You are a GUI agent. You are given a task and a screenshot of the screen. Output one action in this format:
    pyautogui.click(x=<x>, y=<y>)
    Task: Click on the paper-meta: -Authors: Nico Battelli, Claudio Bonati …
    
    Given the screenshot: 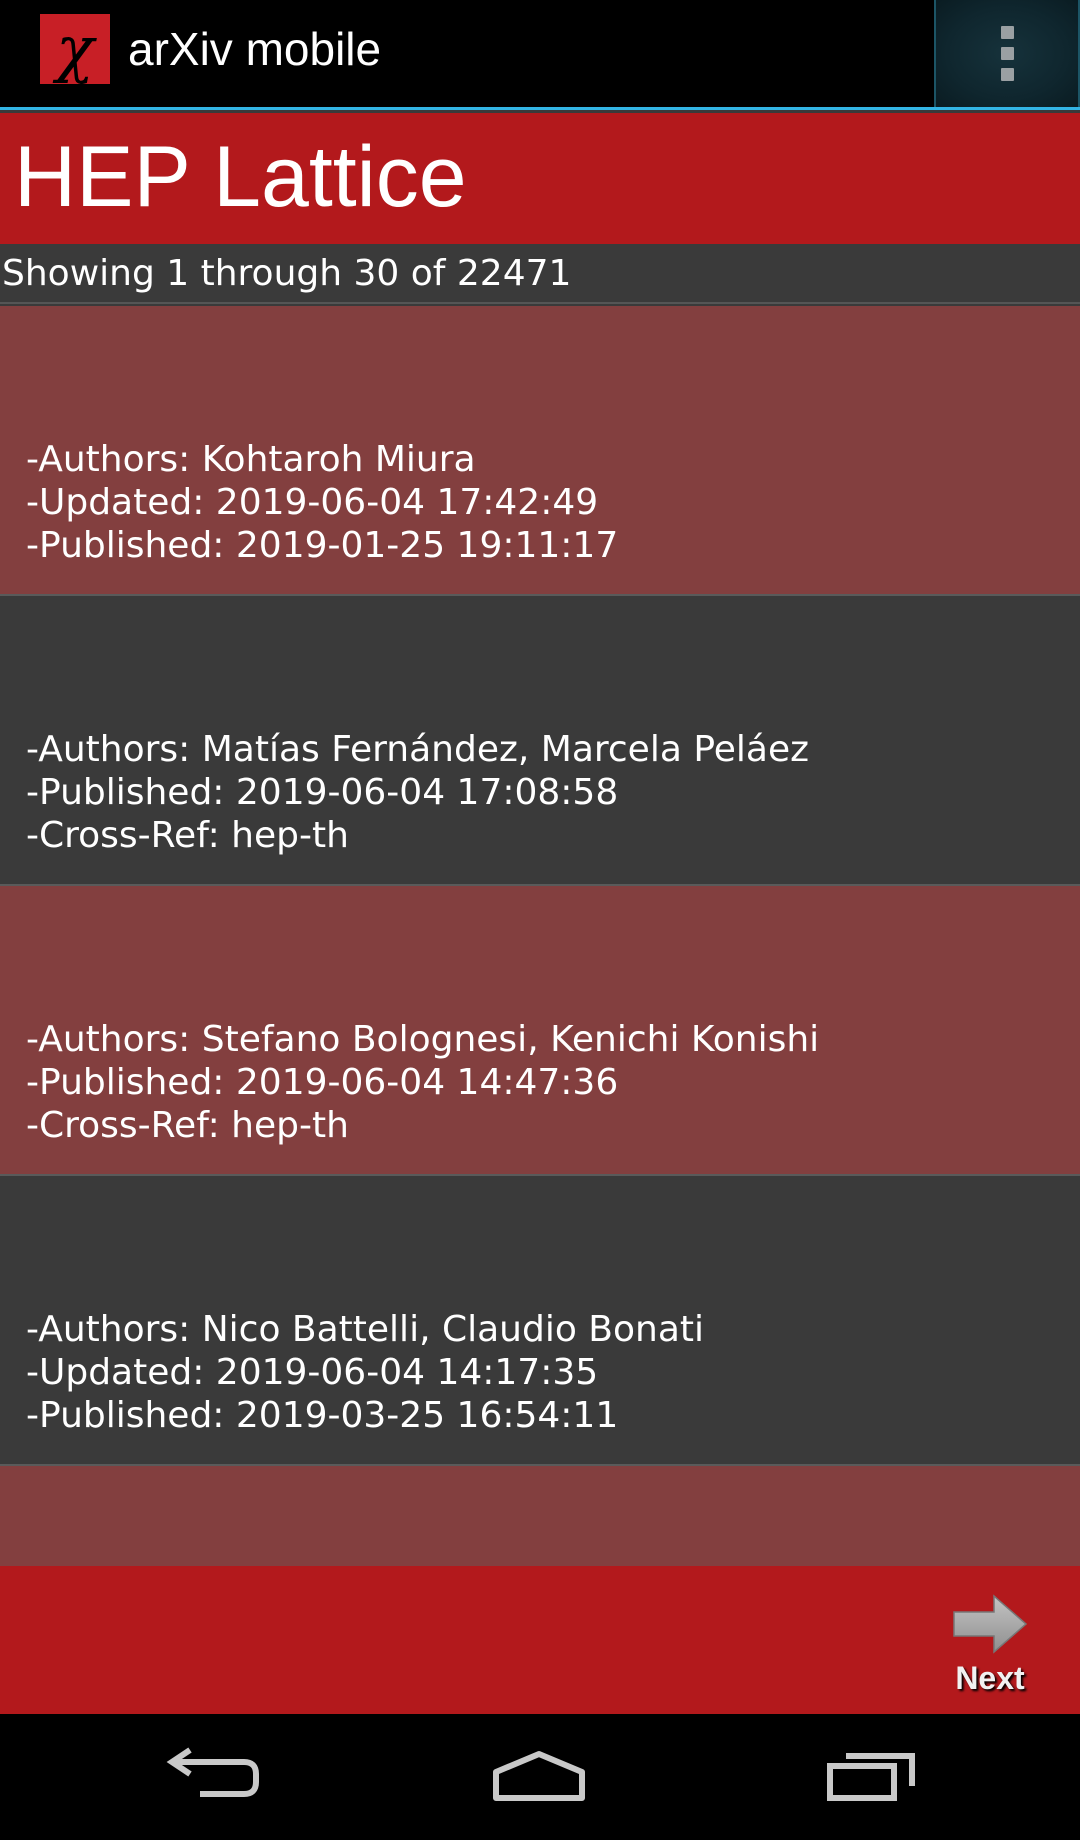 What is the action you would take?
    pyautogui.click(x=365, y=1372)
    